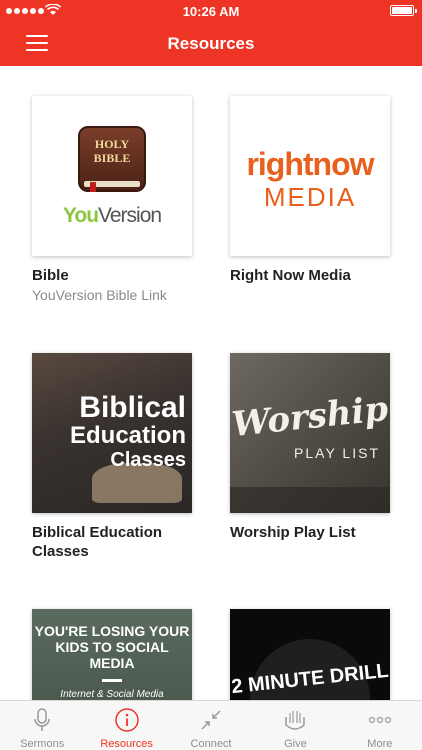  Describe the element at coordinates (293, 532) in the screenshot. I see `card-title: Worship Play List` at that location.